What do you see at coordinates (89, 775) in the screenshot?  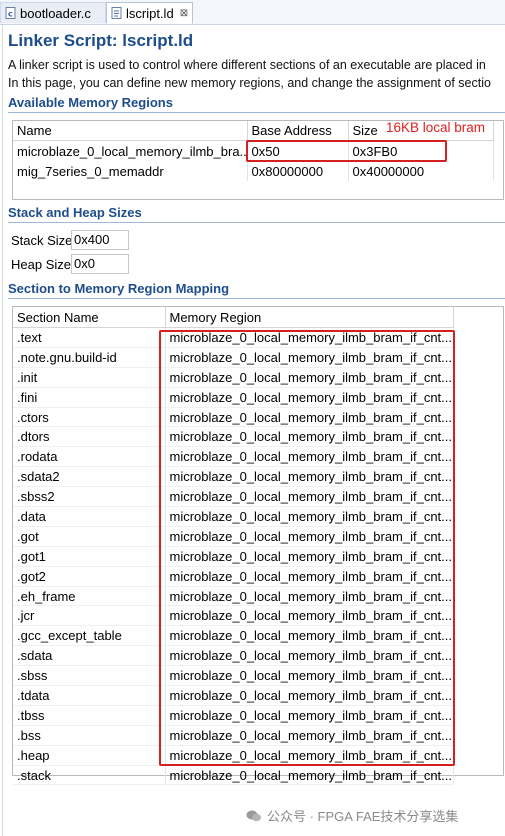 I see `section-name-cell: .stack` at bounding box center [89, 775].